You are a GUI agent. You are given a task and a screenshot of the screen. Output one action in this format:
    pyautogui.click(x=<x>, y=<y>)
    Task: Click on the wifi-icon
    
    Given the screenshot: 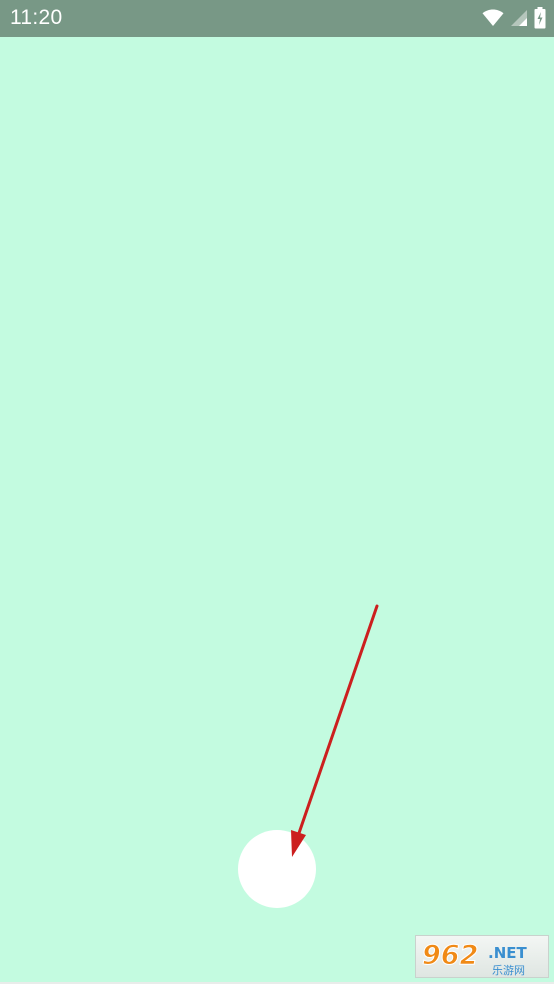 What is the action you would take?
    pyautogui.click(x=493, y=18)
    